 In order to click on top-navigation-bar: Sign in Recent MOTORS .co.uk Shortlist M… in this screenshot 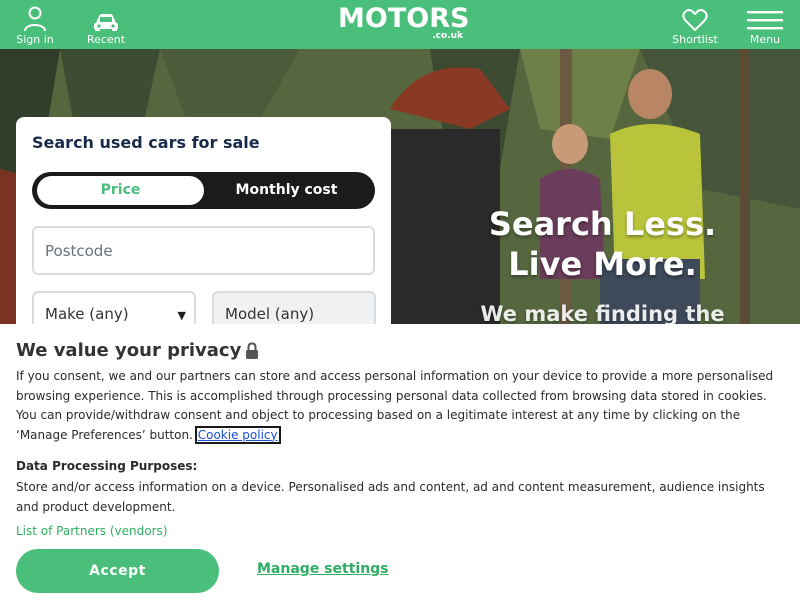, I will do `click(400, 24)`.